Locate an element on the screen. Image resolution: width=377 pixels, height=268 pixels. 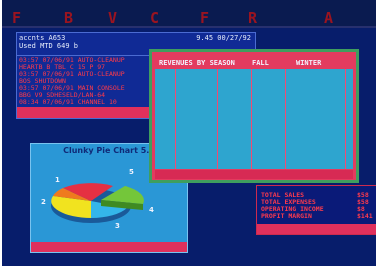
revenue-header-row: REVENUES BY SEASON FALL WINTER is located at coordinates (254, 61).